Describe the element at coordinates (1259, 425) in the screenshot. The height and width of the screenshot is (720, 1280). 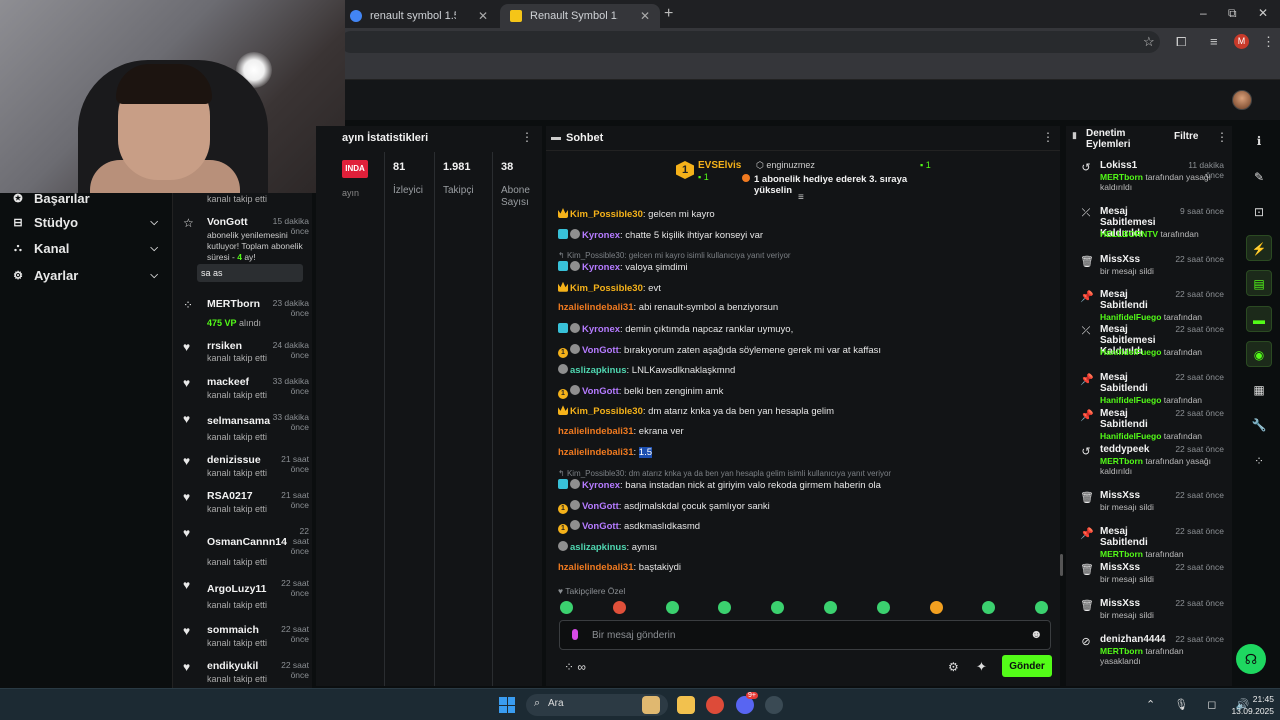
I see `wrench-icon: 🔧` at that location.